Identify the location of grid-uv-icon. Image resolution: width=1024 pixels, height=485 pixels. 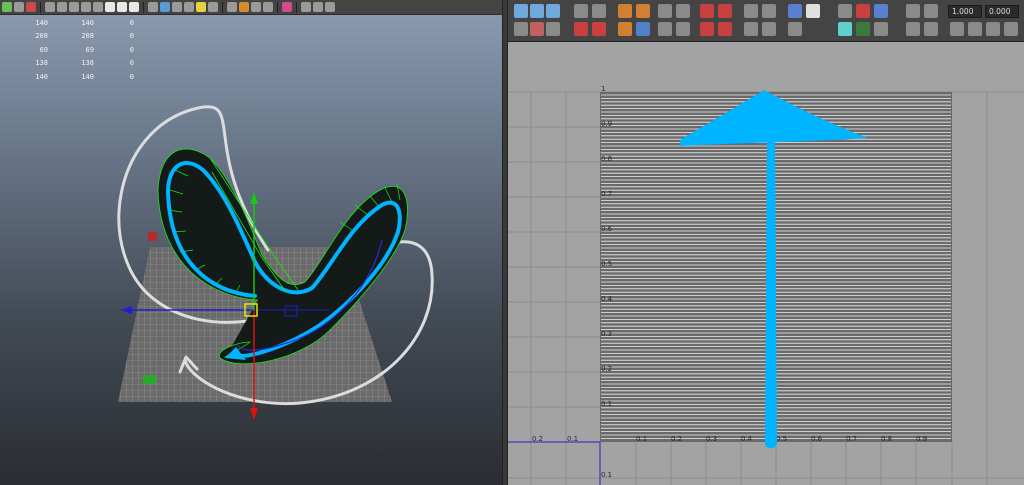
(707, 11).